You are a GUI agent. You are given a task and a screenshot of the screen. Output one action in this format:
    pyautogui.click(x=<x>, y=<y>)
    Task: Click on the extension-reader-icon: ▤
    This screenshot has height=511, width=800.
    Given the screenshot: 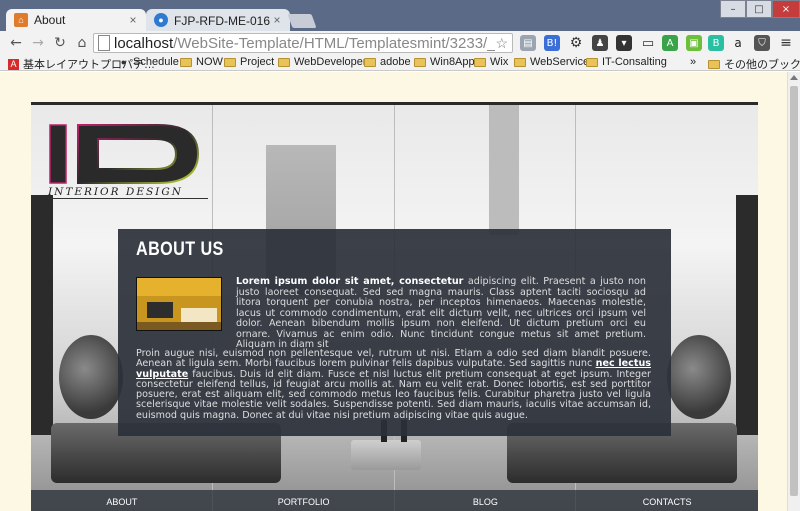 What is the action you would take?
    pyautogui.click(x=528, y=43)
    